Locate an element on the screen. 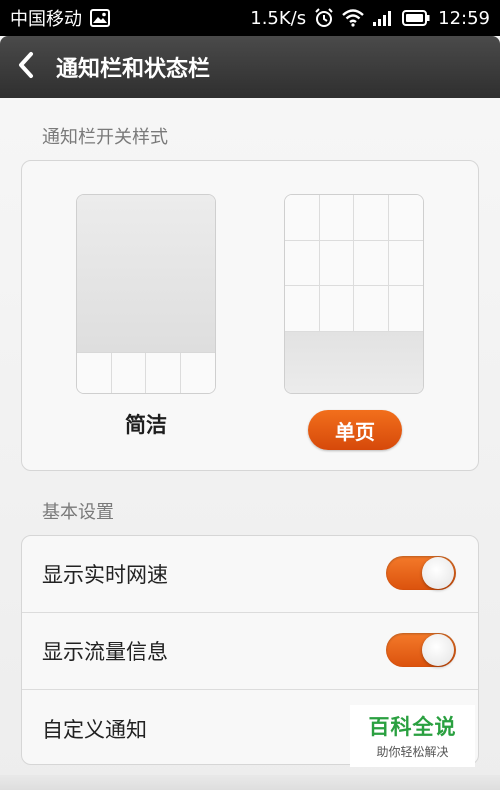 Image resolution: width=500 pixels, height=790 pixels. setting-label: 自定义通知 is located at coordinates (94, 729).